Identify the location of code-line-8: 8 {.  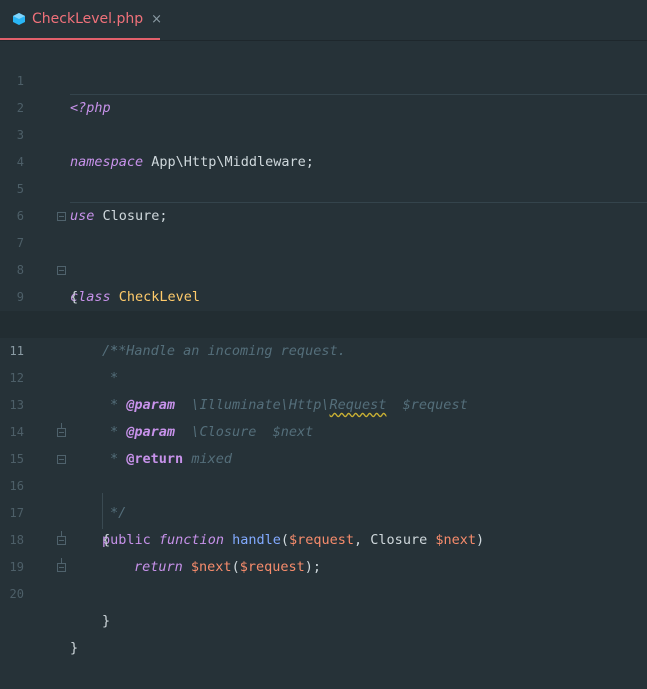
(323, 267).